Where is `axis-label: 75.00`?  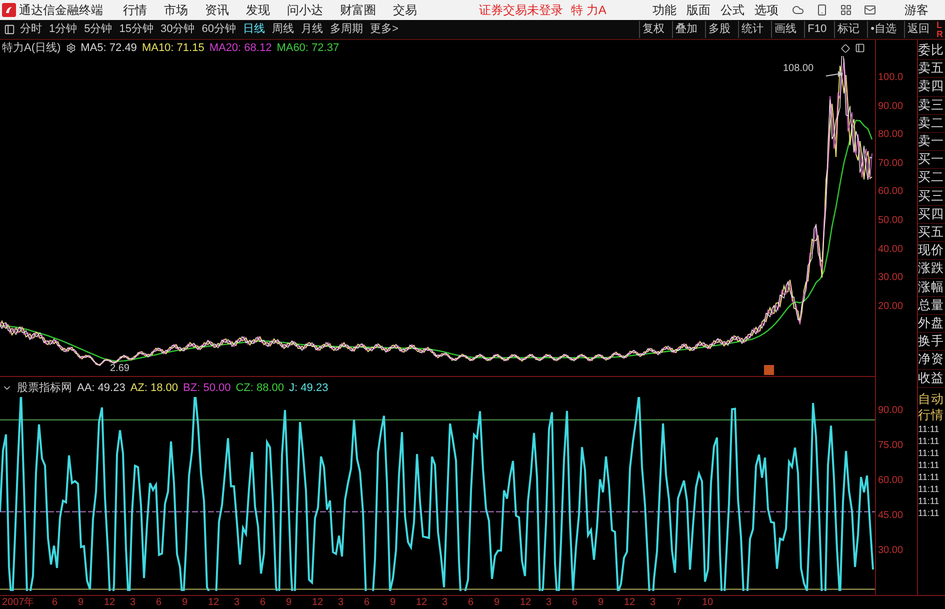 axis-label: 75.00 is located at coordinates (891, 446).